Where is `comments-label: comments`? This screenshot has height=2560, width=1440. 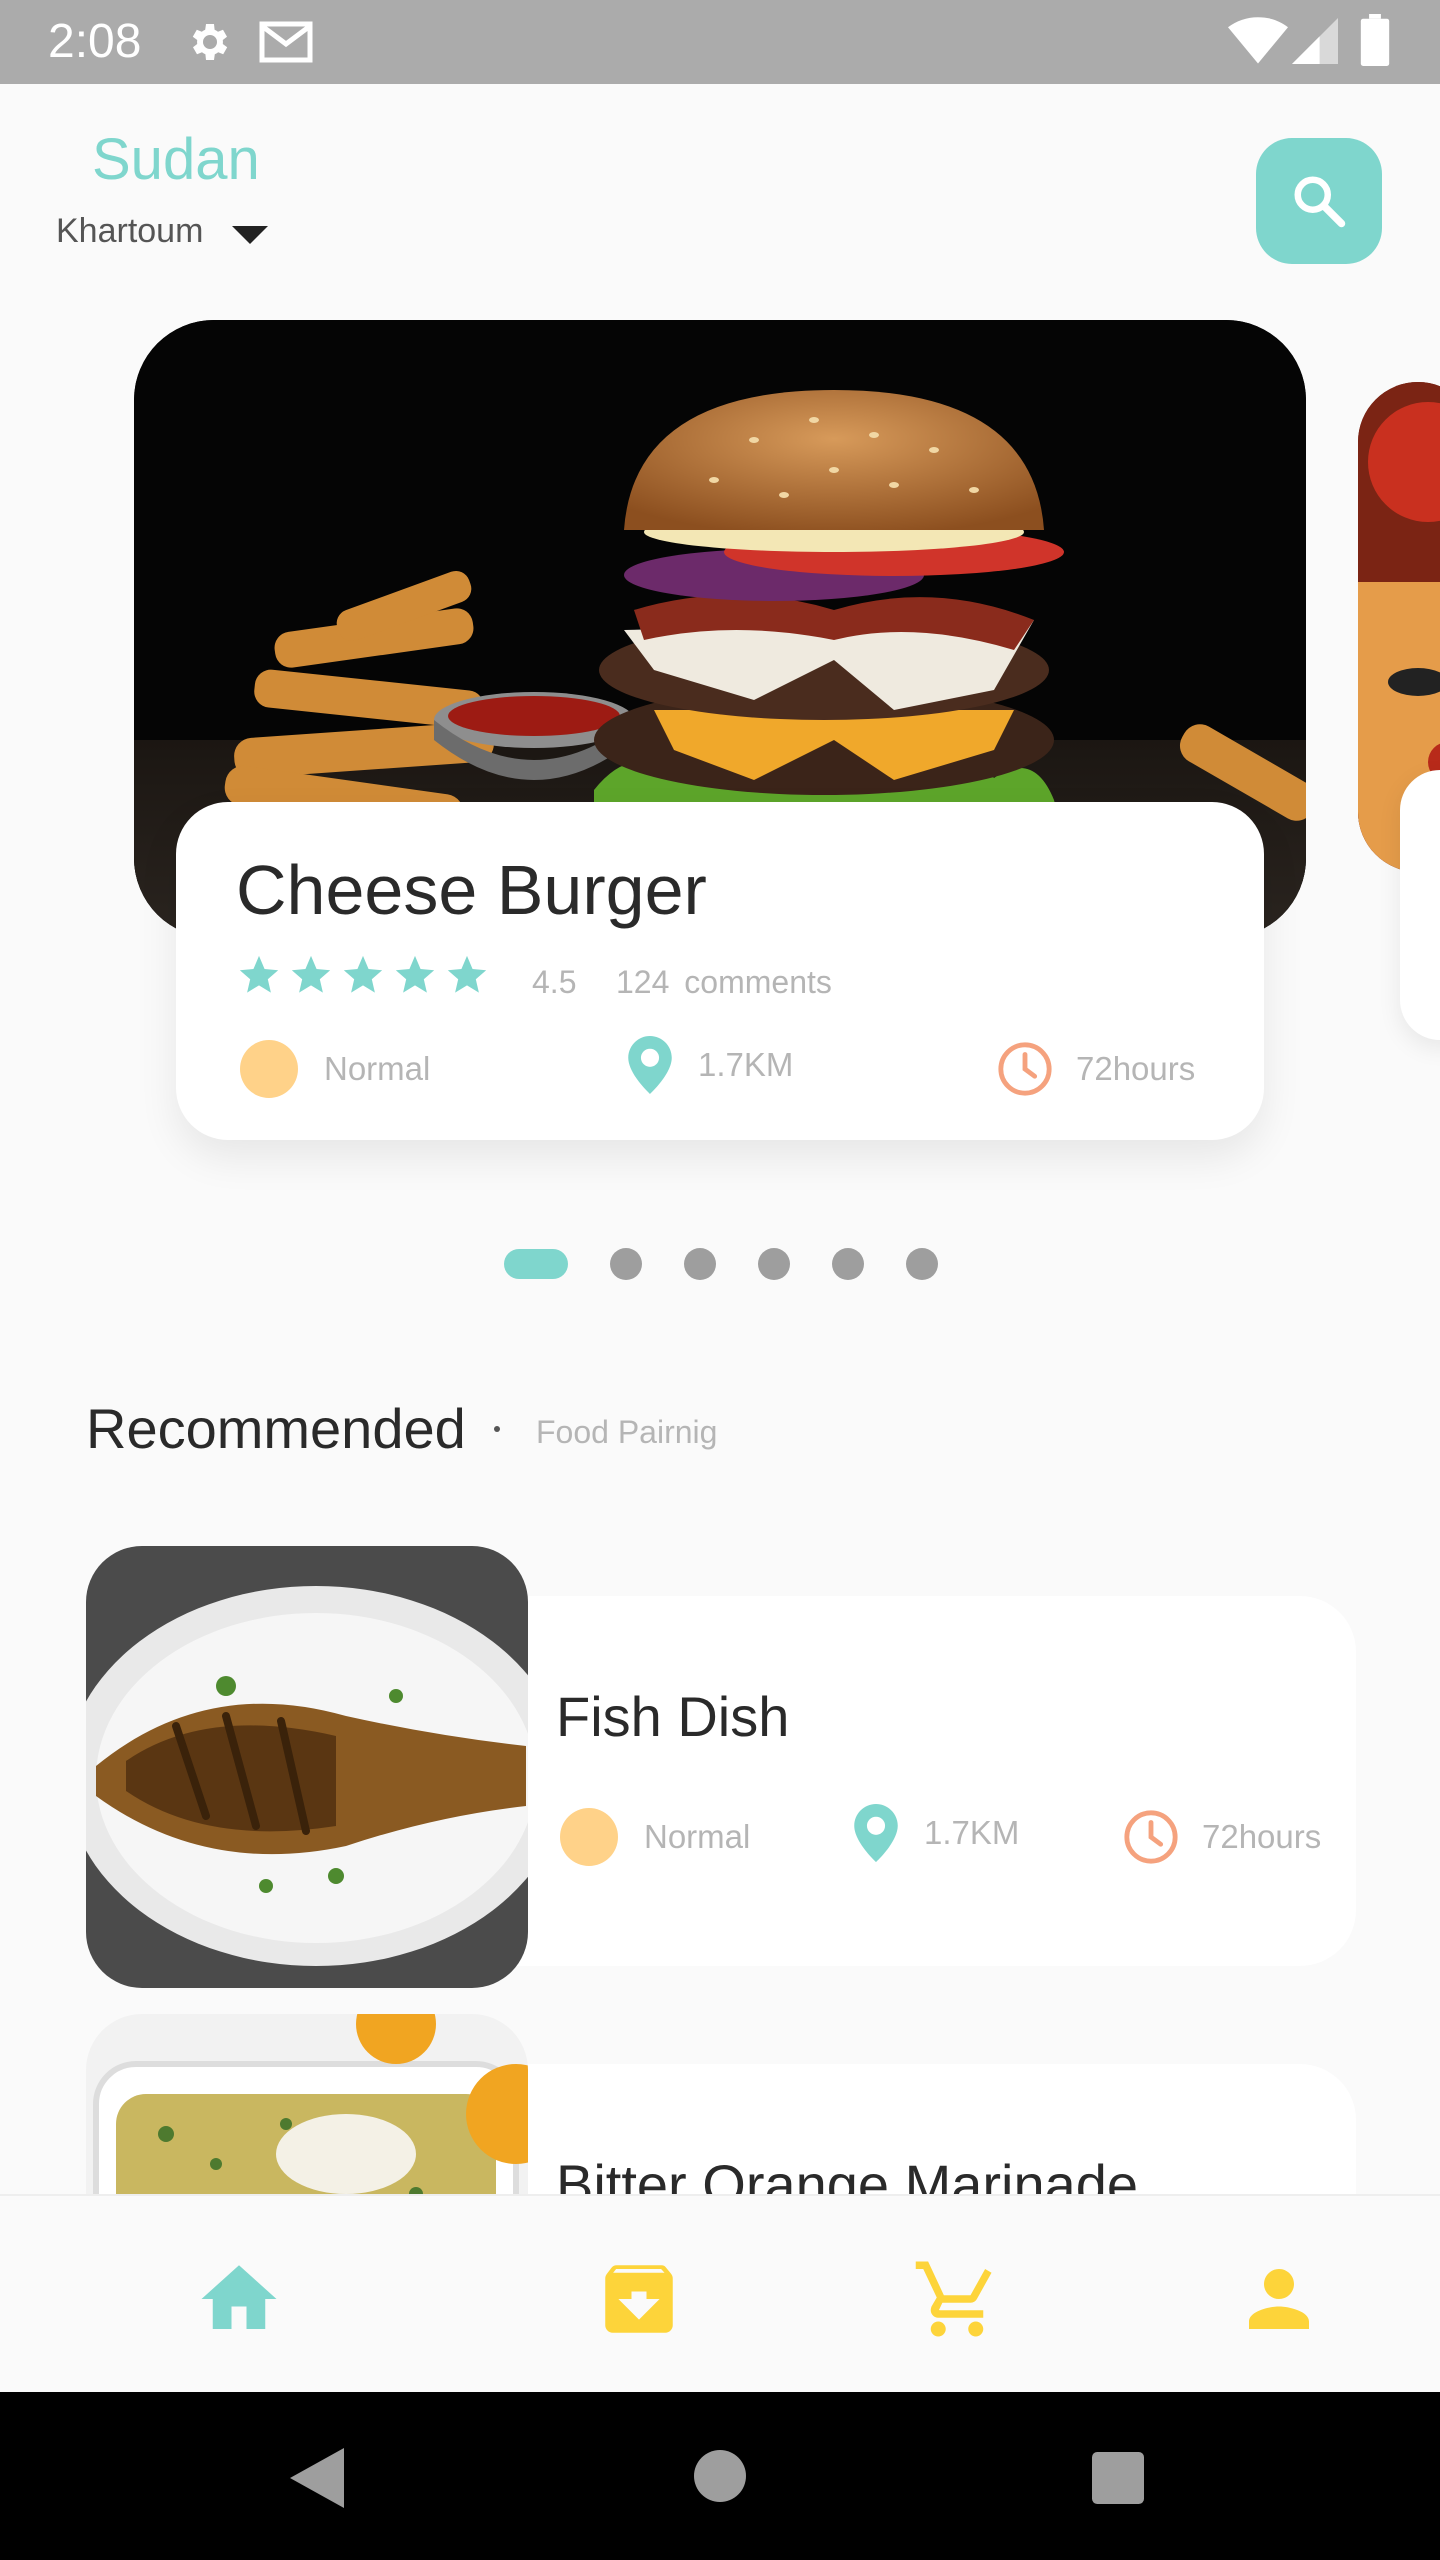
comments-label: comments is located at coordinates (758, 982).